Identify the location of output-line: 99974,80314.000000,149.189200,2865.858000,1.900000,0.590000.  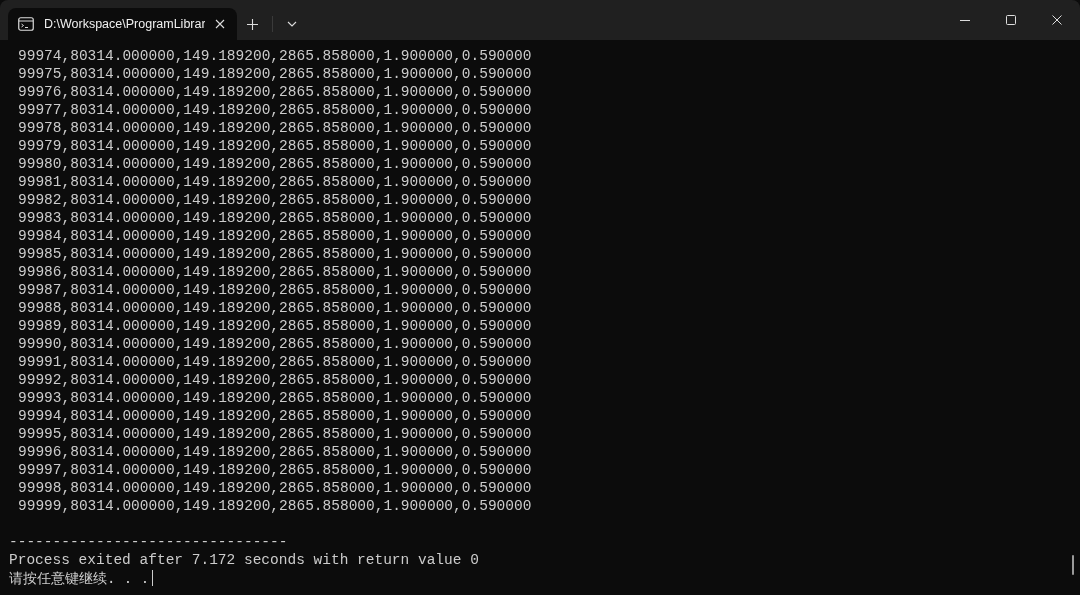
(275, 56).